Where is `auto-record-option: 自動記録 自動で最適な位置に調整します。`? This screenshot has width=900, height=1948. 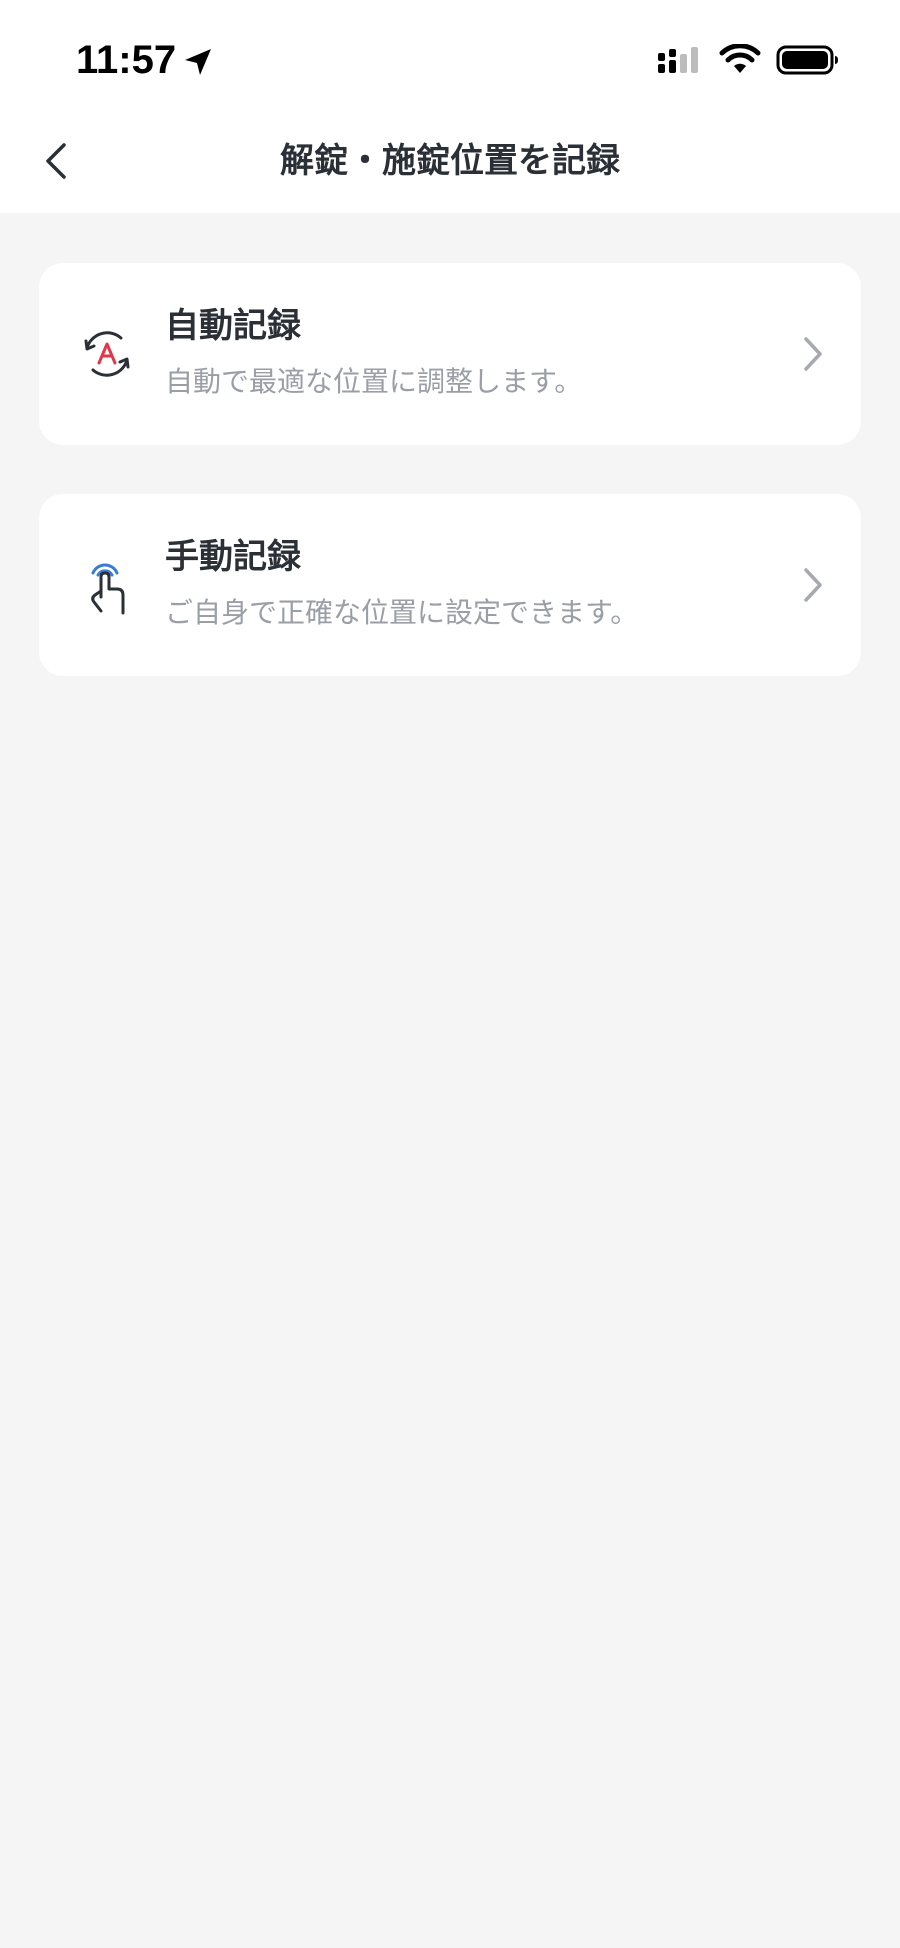 auto-record-option: 自動記録 自動で最適な位置に調整します。 is located at coordinates (450, 354).